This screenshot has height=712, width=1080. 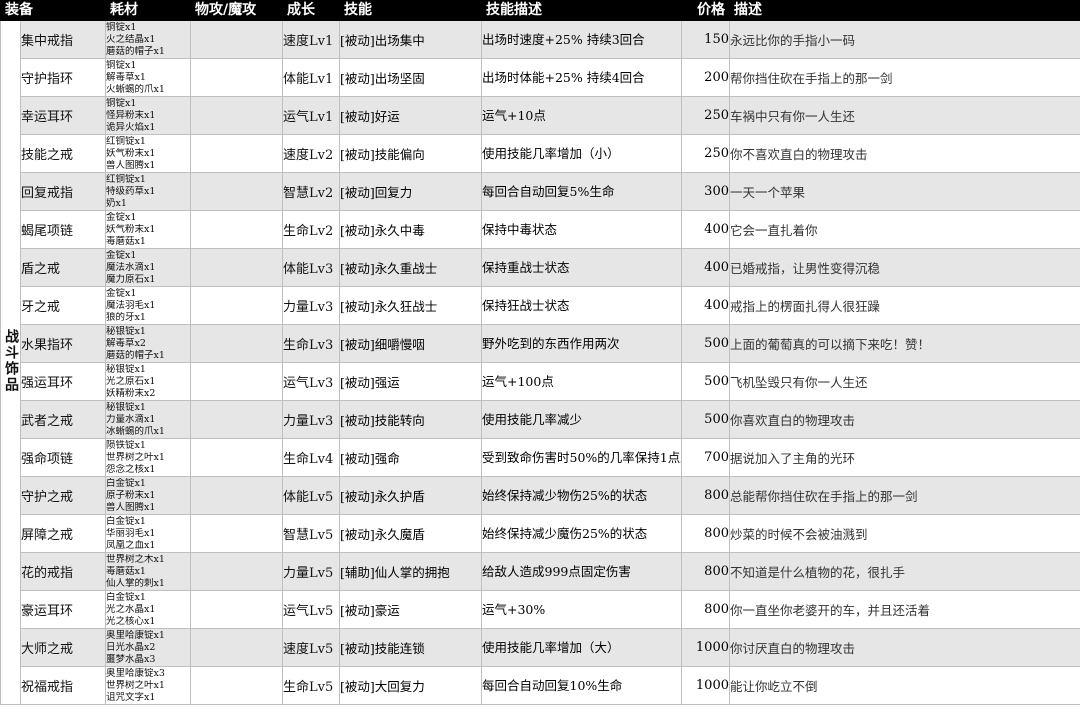 What do you see at coordinates (581, 267) in the screenshot?
I see `skill-desc-cell: 保持重战士状态` at bounding box center [581, 267].